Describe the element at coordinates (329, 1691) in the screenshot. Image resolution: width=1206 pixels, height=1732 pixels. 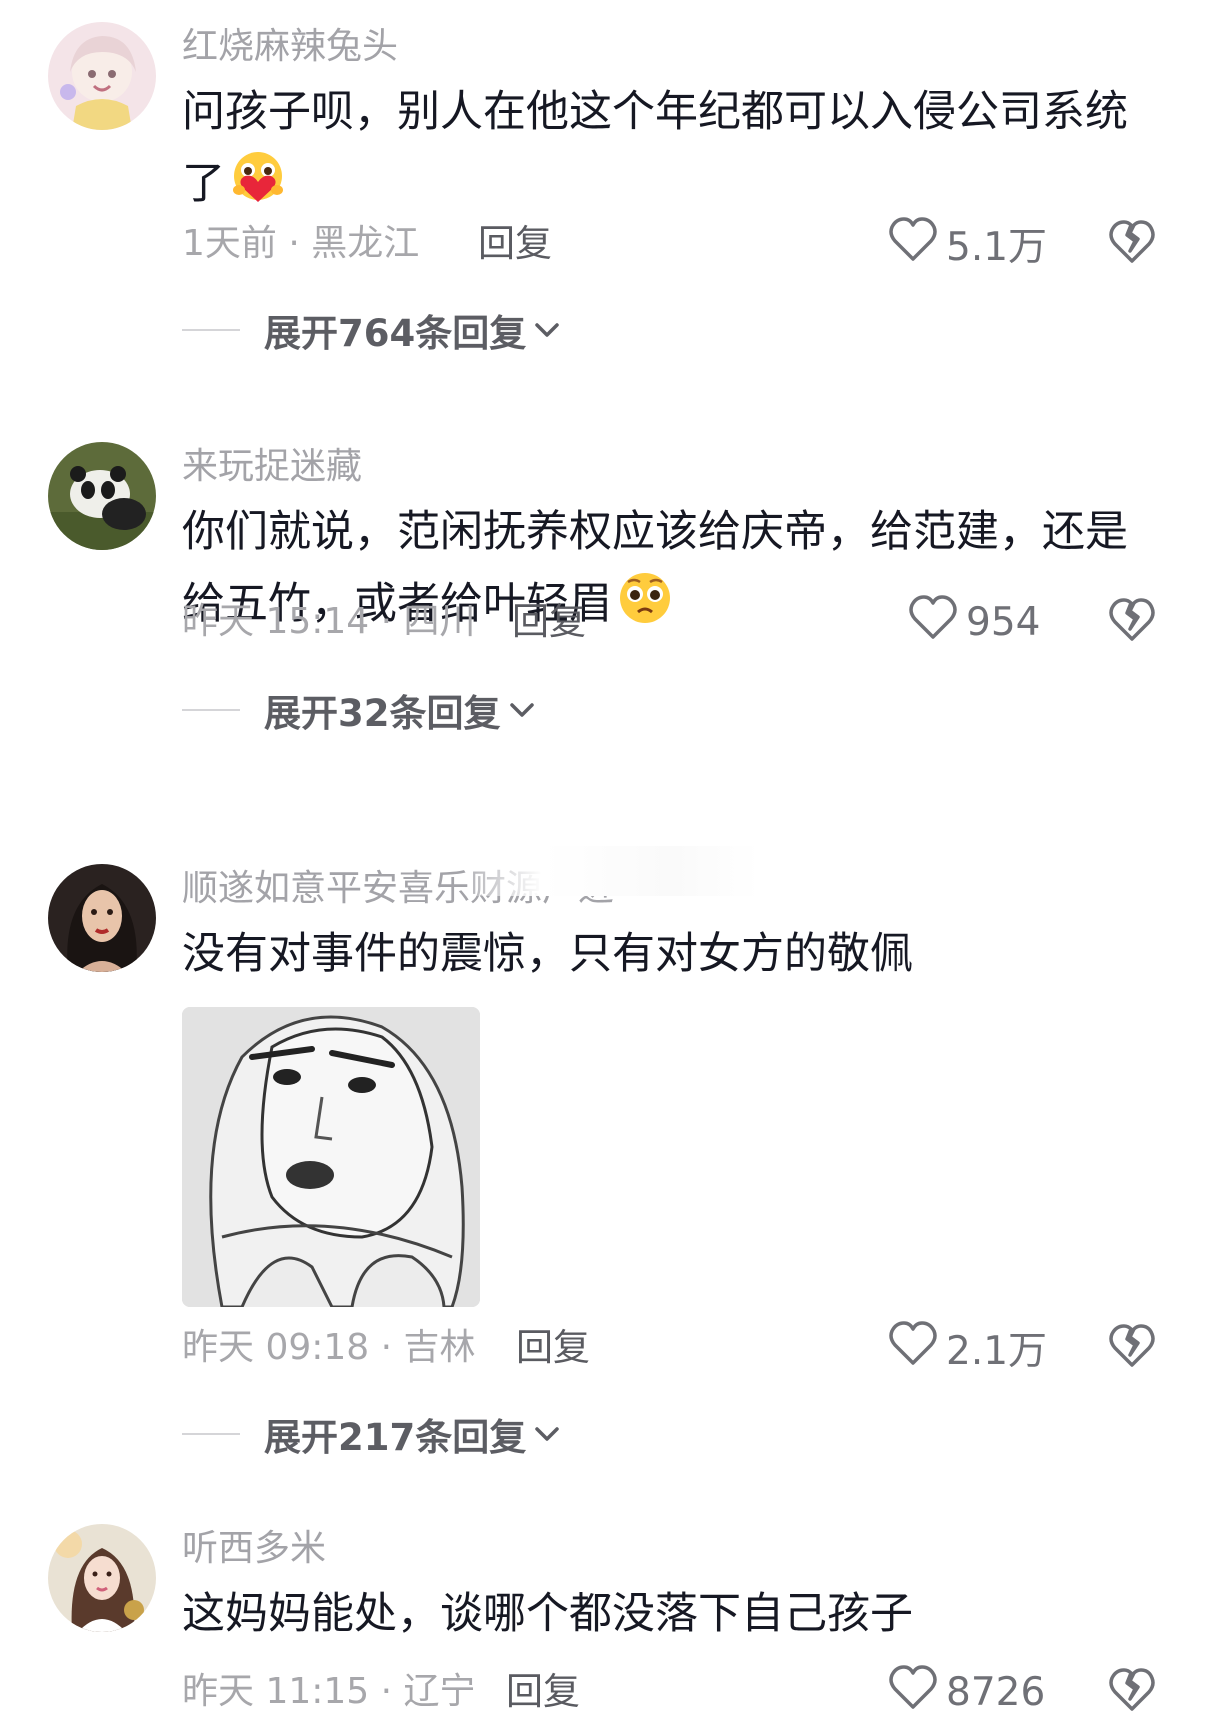
I see `comment-time-location: 昨天 11:15 · 辽宁` at that location.